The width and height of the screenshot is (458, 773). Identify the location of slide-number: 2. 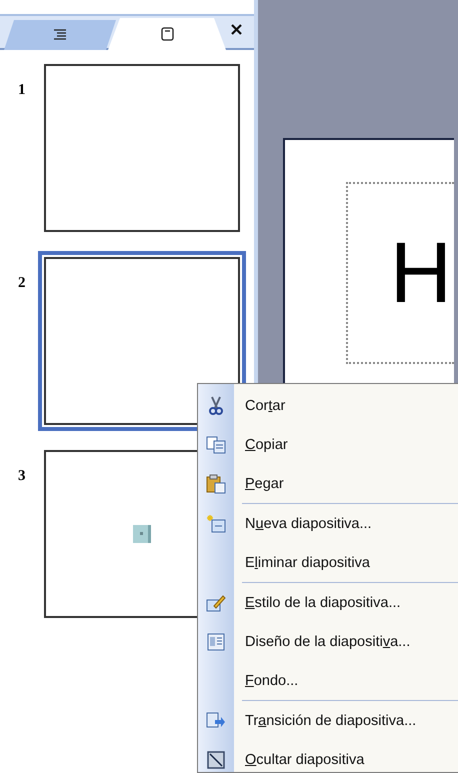
(21, 283).